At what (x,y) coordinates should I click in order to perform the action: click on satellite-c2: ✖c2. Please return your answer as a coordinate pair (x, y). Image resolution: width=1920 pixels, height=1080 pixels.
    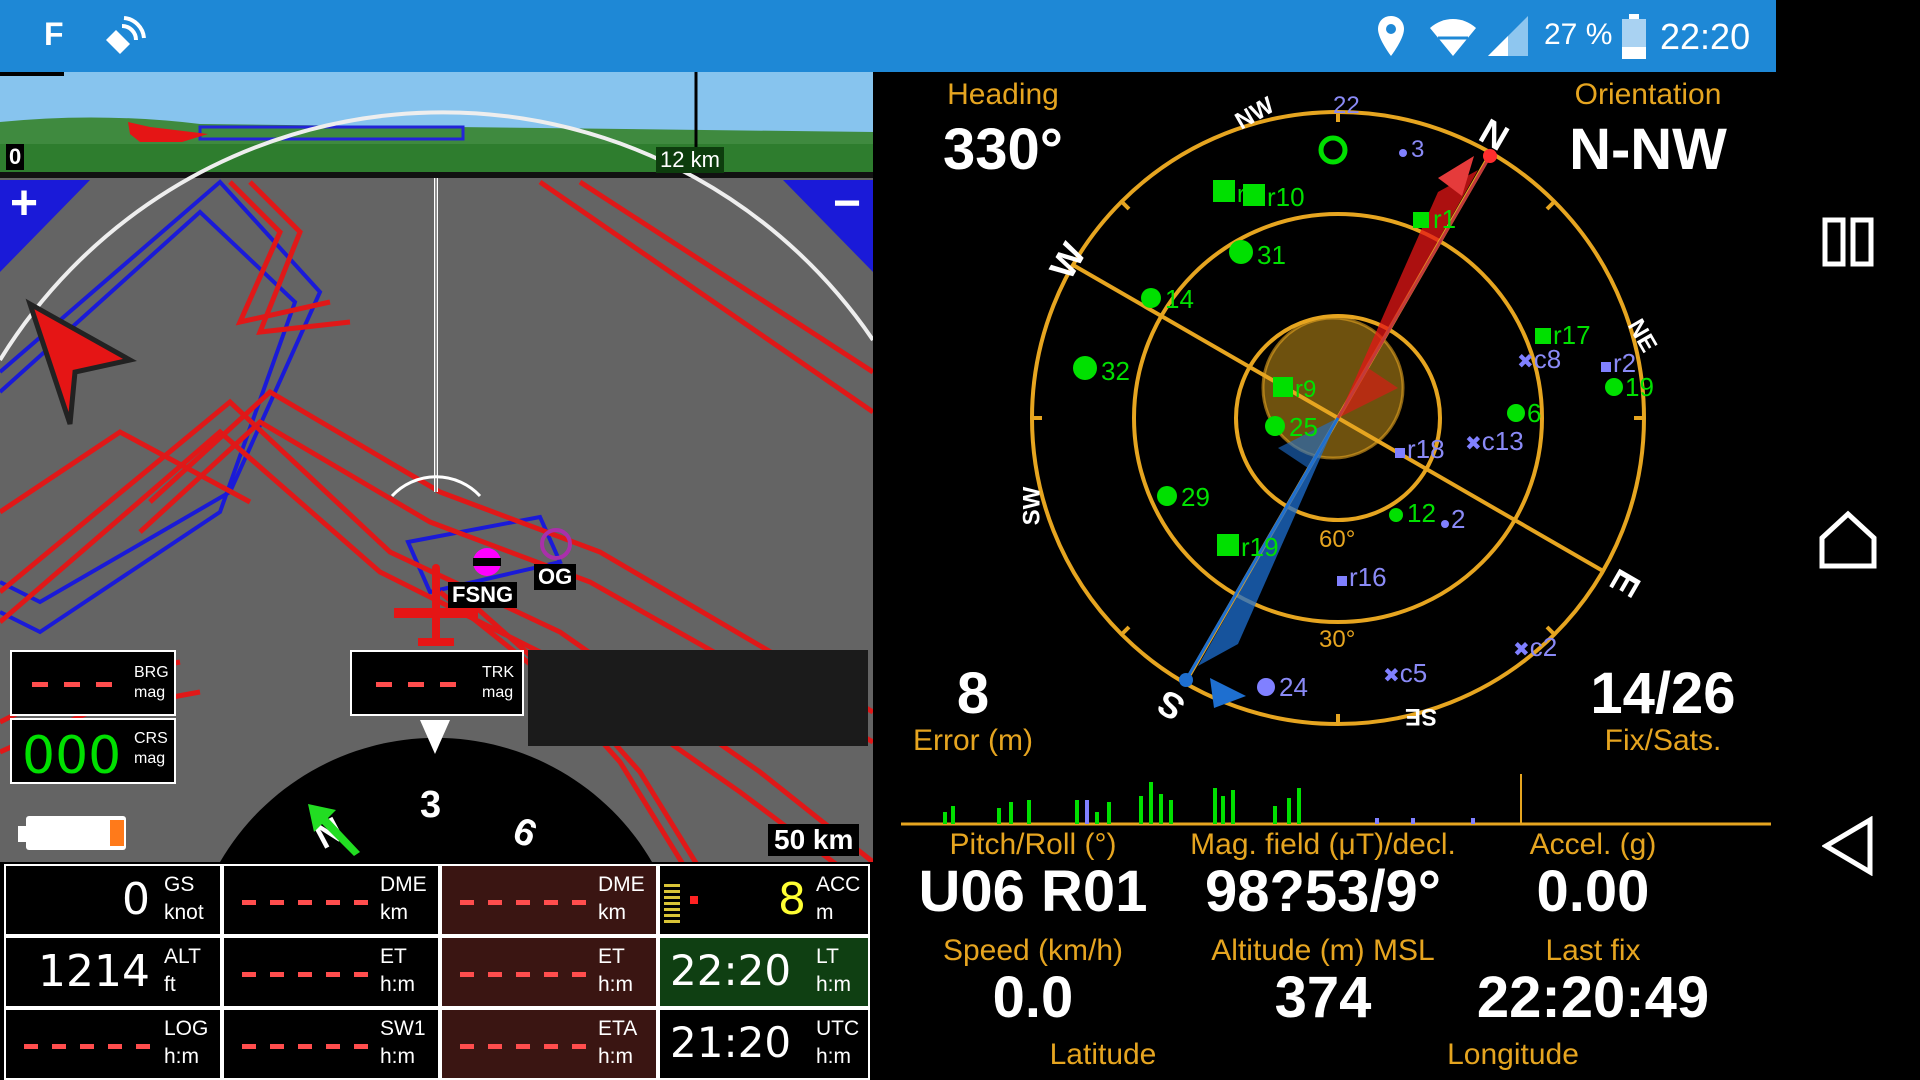
    Looking at the image, I should click on (1535, 647).